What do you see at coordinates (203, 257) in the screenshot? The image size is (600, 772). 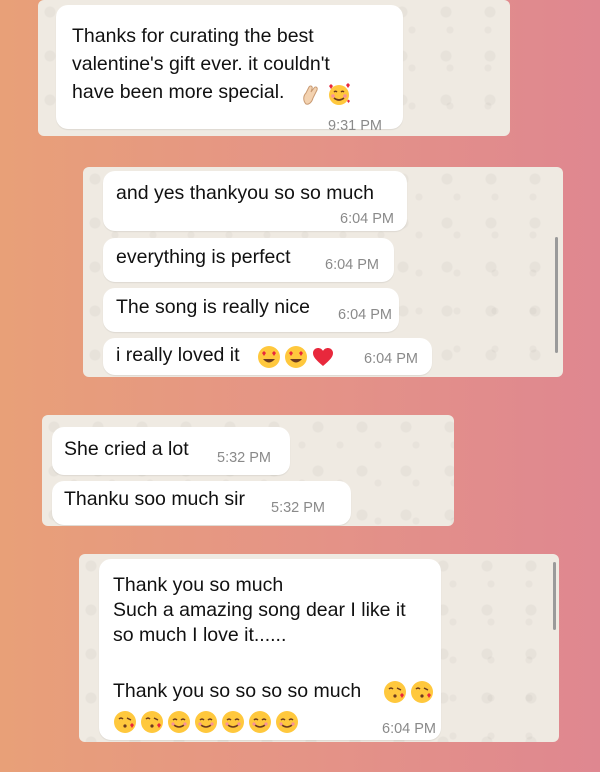 I see `message-text: everything is perfect` at bounding box center [203, 257].